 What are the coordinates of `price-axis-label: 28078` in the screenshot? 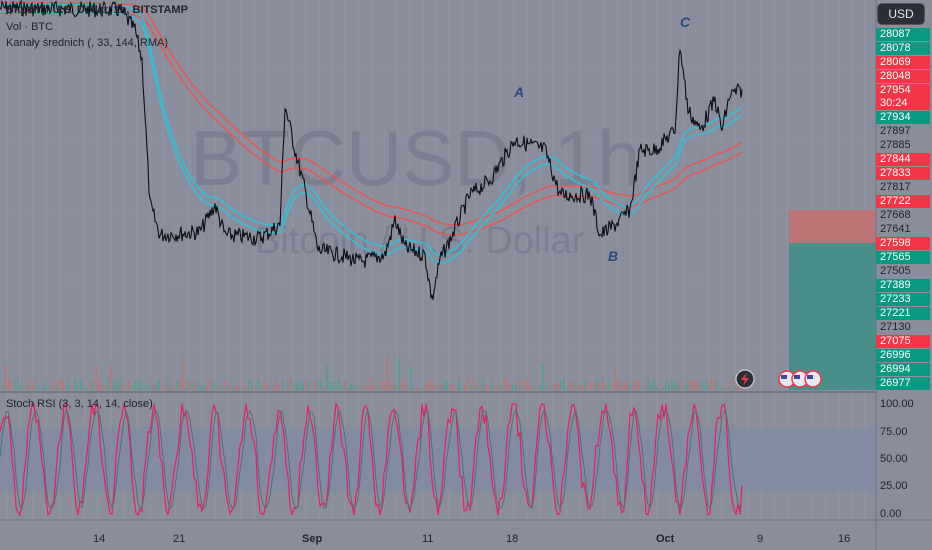 It's located at (903, 48).